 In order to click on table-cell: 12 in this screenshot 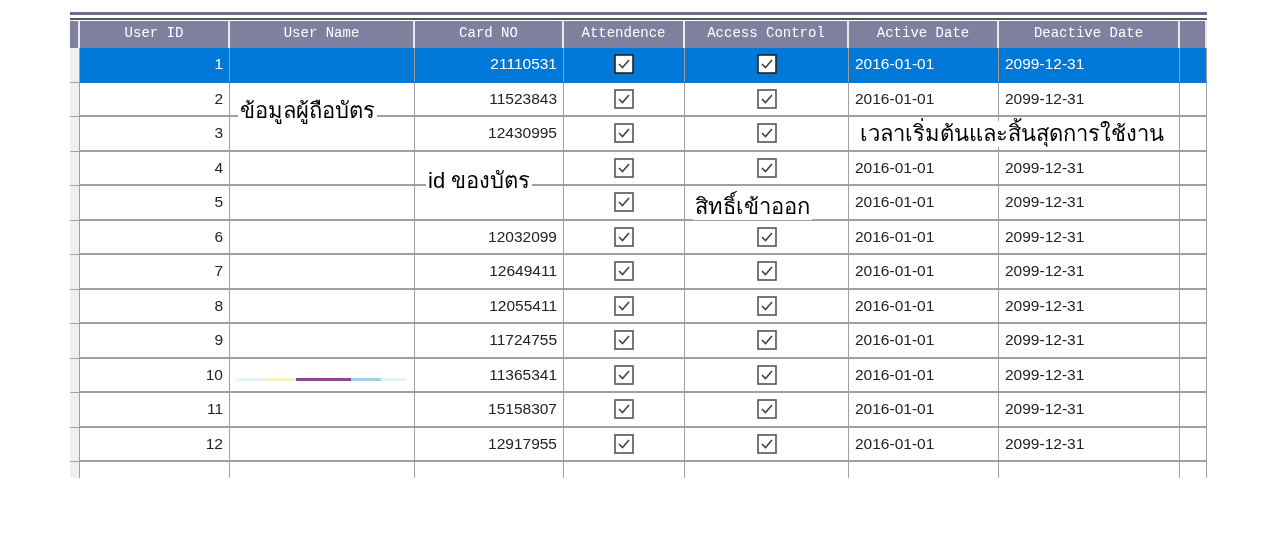, I will do `click(155, 444)`.